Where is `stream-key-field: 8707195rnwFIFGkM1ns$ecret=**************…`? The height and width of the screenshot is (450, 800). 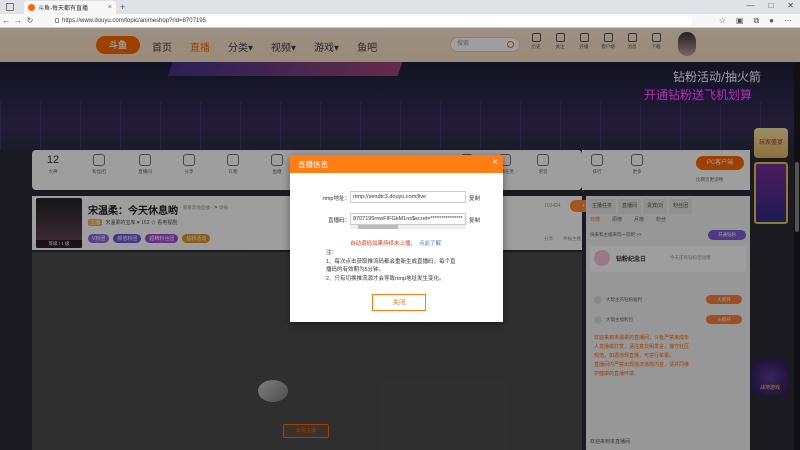
stream-key-field: 8707195rnwFIFGkM1ns$ecret=**************… is located at coordinates (408, 219).